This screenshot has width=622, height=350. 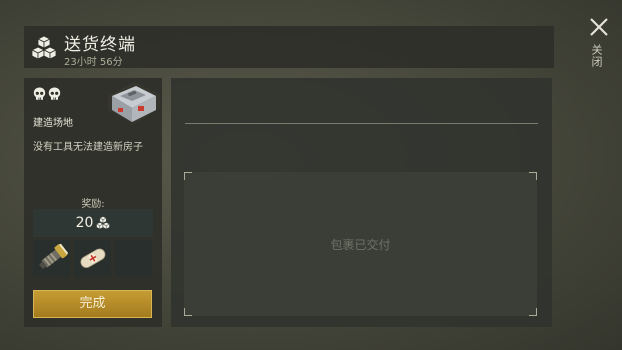 I want to click on difficulty-indicator, so click(x=47, y=94).